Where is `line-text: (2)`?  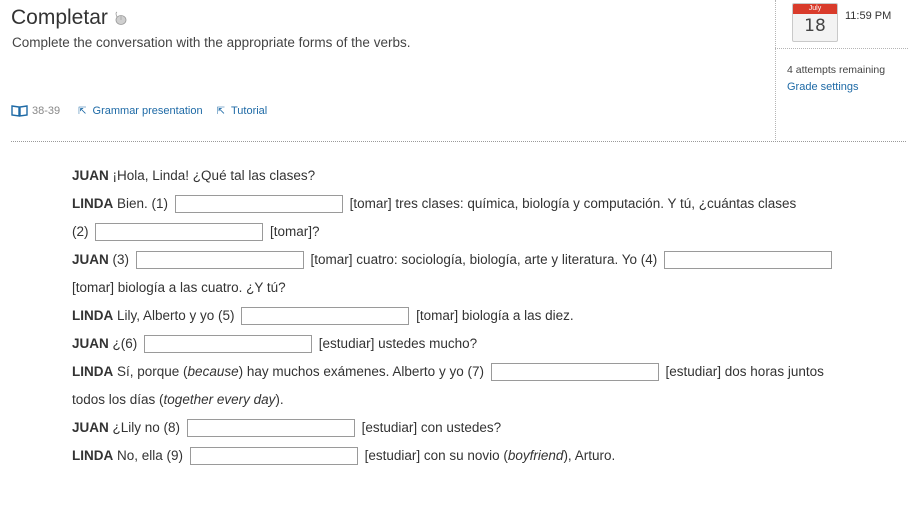
line-text: (2) is located at coordinates (80, 231).